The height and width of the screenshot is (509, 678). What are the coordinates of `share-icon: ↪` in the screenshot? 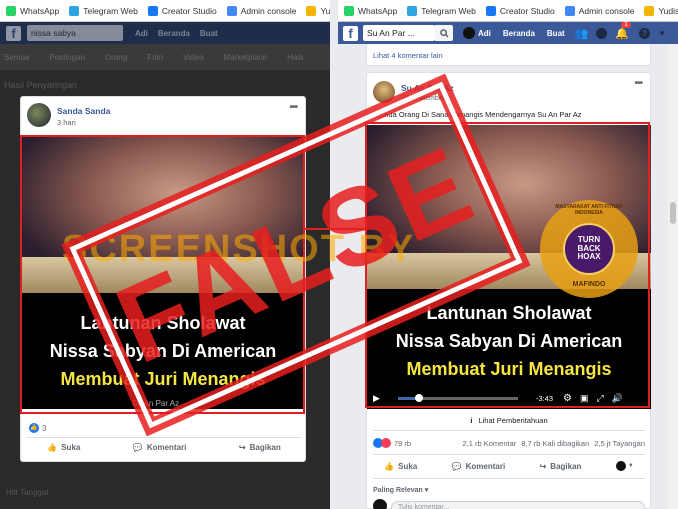 It's located at (242, 447).